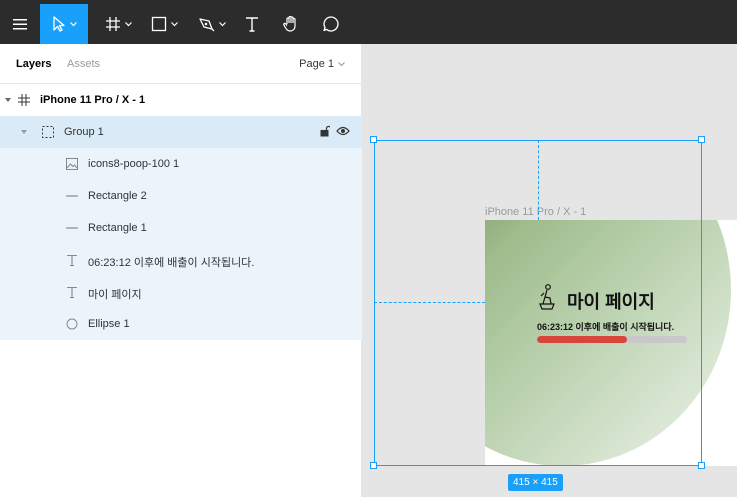 The width and height of the screenshot is (737, 497). I want to click on resize-handle-bottom-right, so click(701, 465).